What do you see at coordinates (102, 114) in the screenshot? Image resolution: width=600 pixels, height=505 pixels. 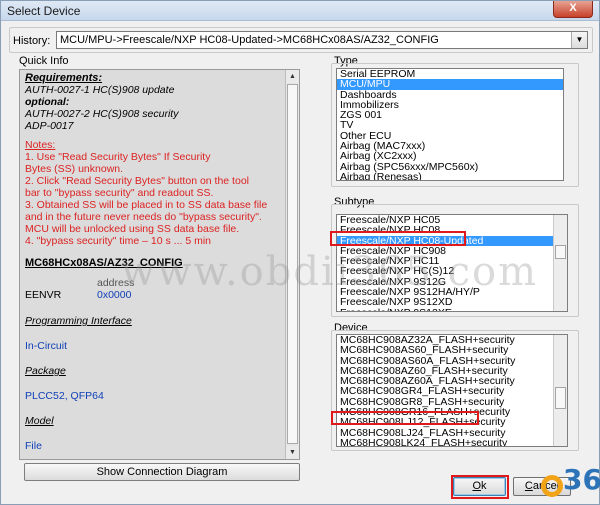 I see `optional-line: AUTH-0027-2 HC(S)908 security` at bounding box center [102, 114].